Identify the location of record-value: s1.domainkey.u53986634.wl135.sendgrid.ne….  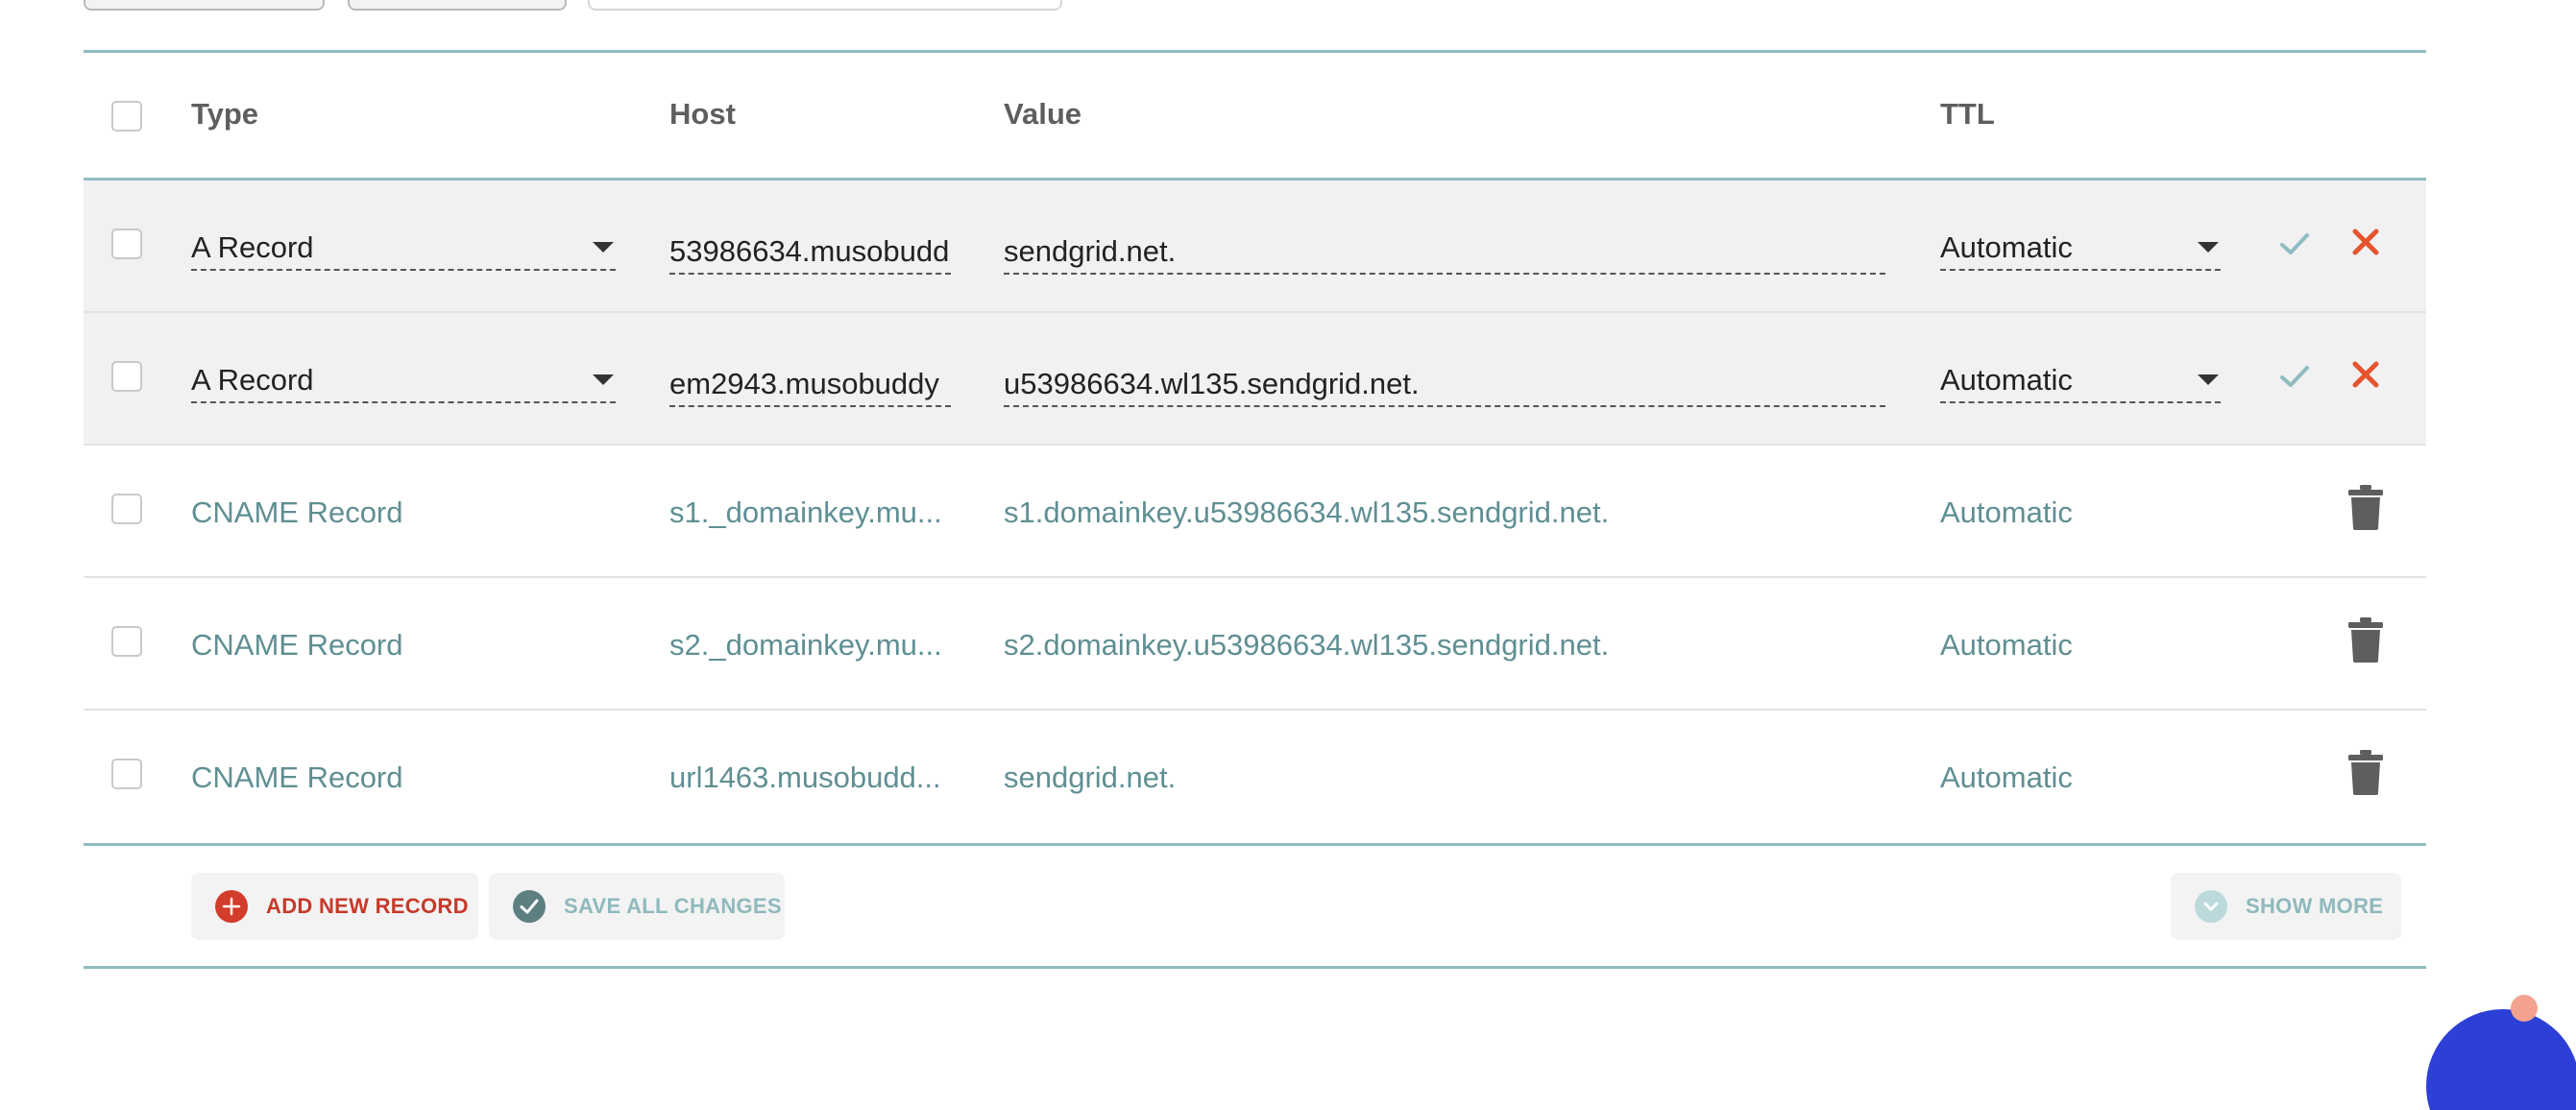
(1306, 512).